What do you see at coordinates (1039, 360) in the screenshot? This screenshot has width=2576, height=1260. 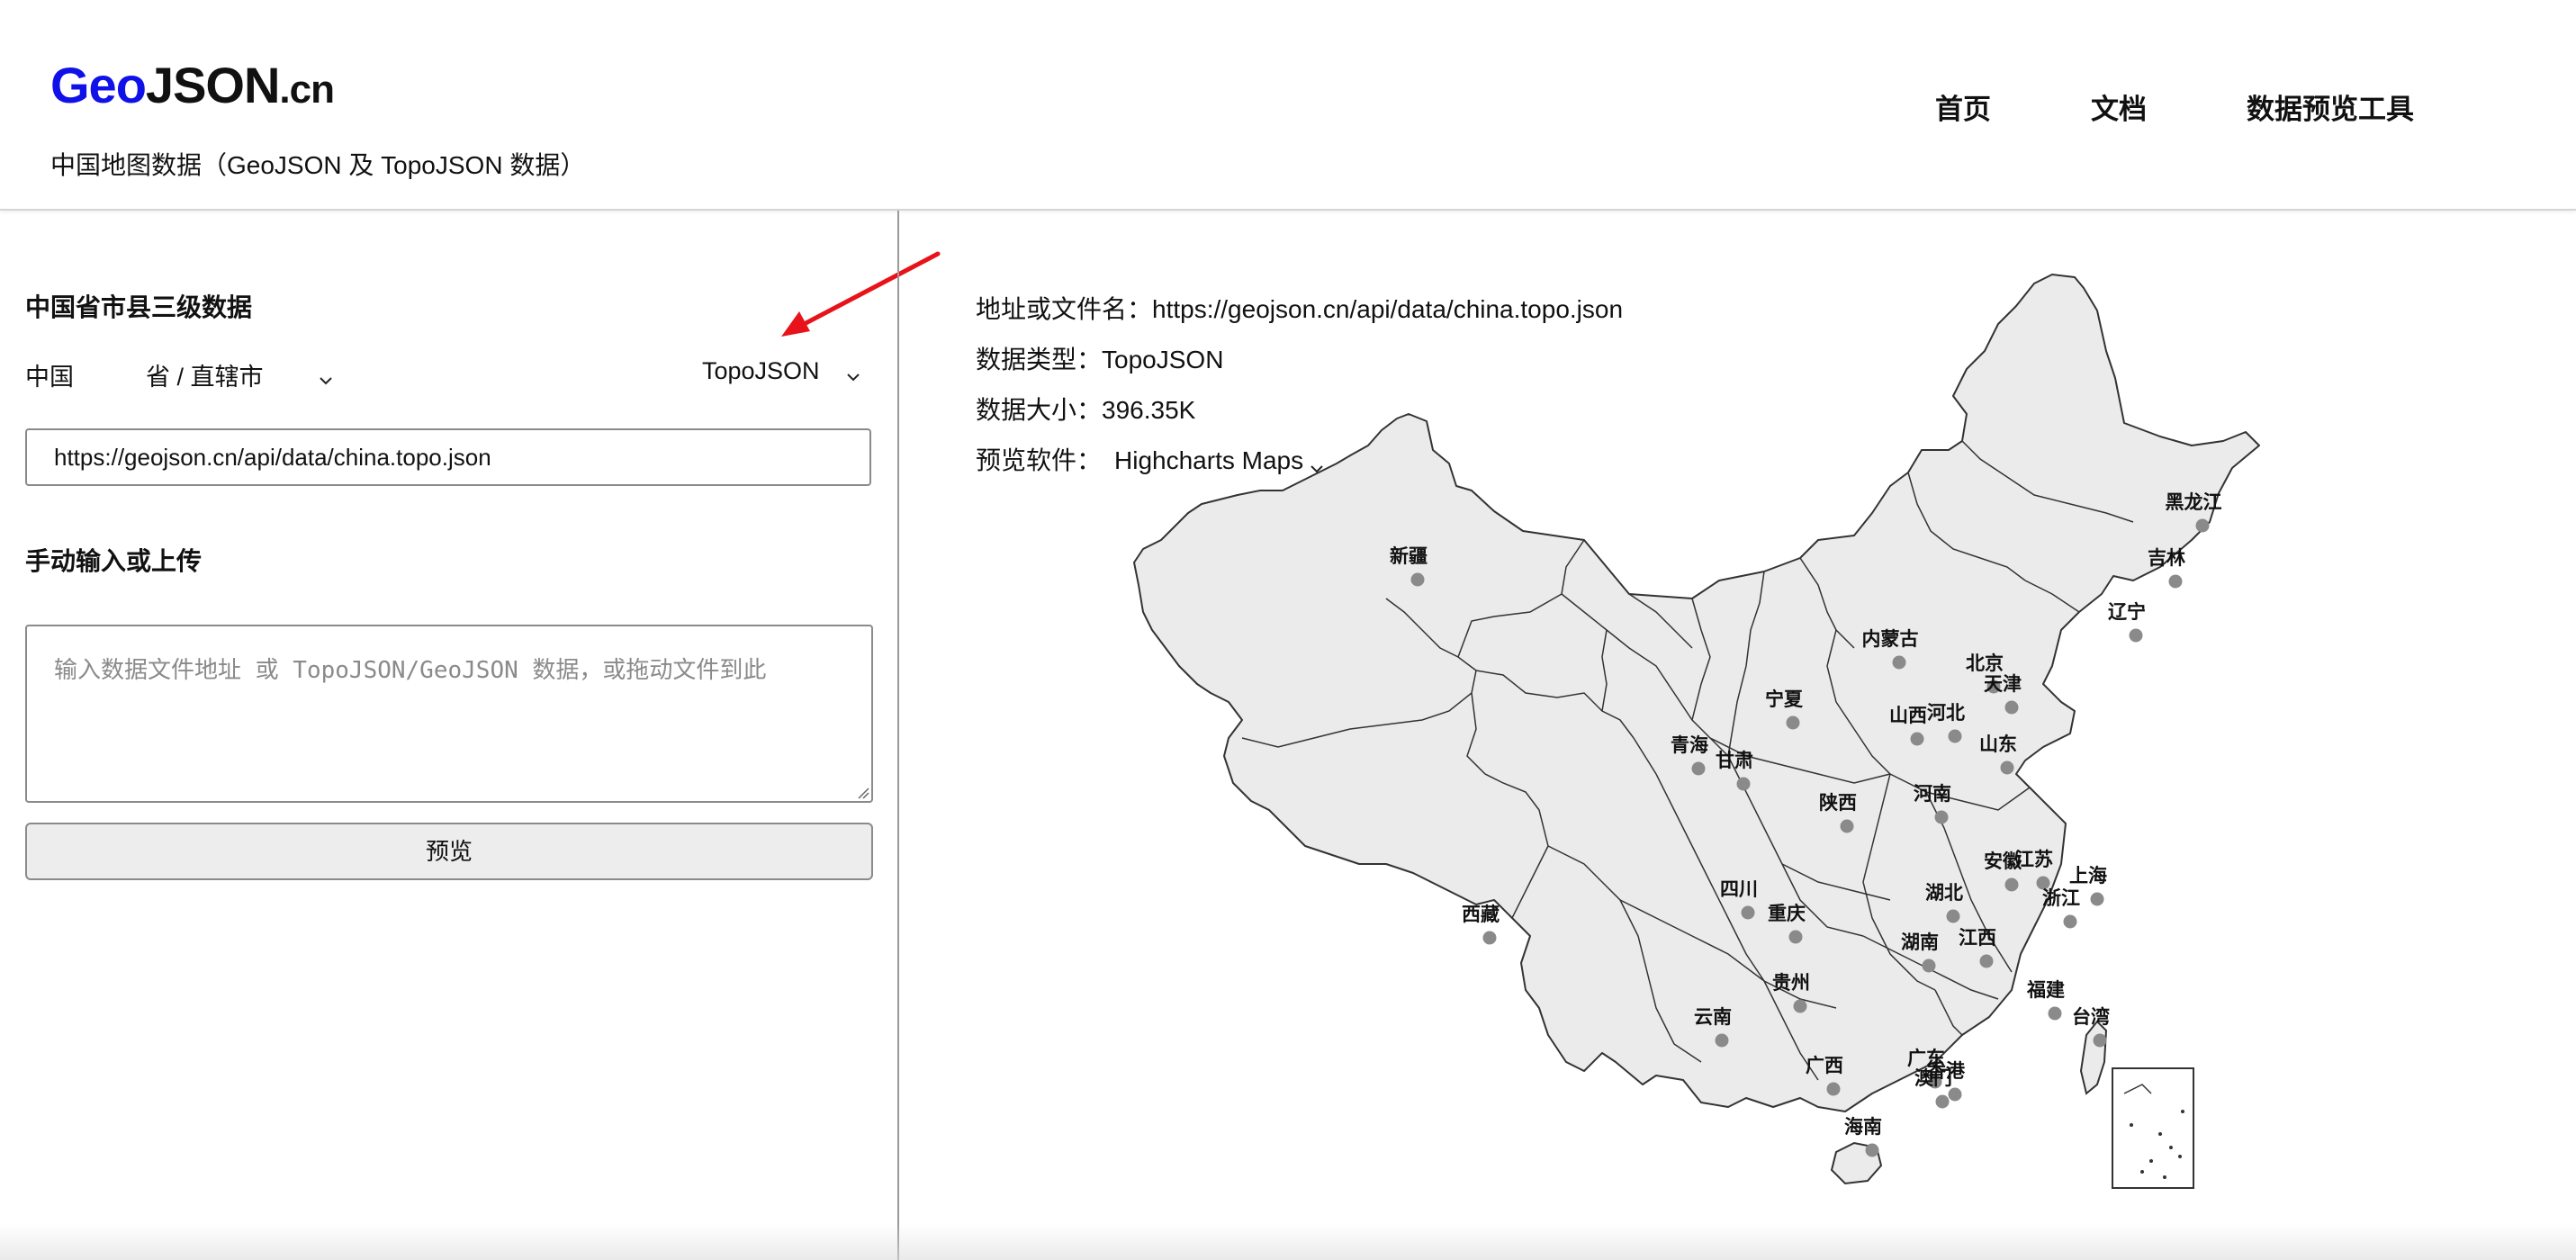 I see `info-type-label: 数据类型：` at bounding box center [1039, 360].